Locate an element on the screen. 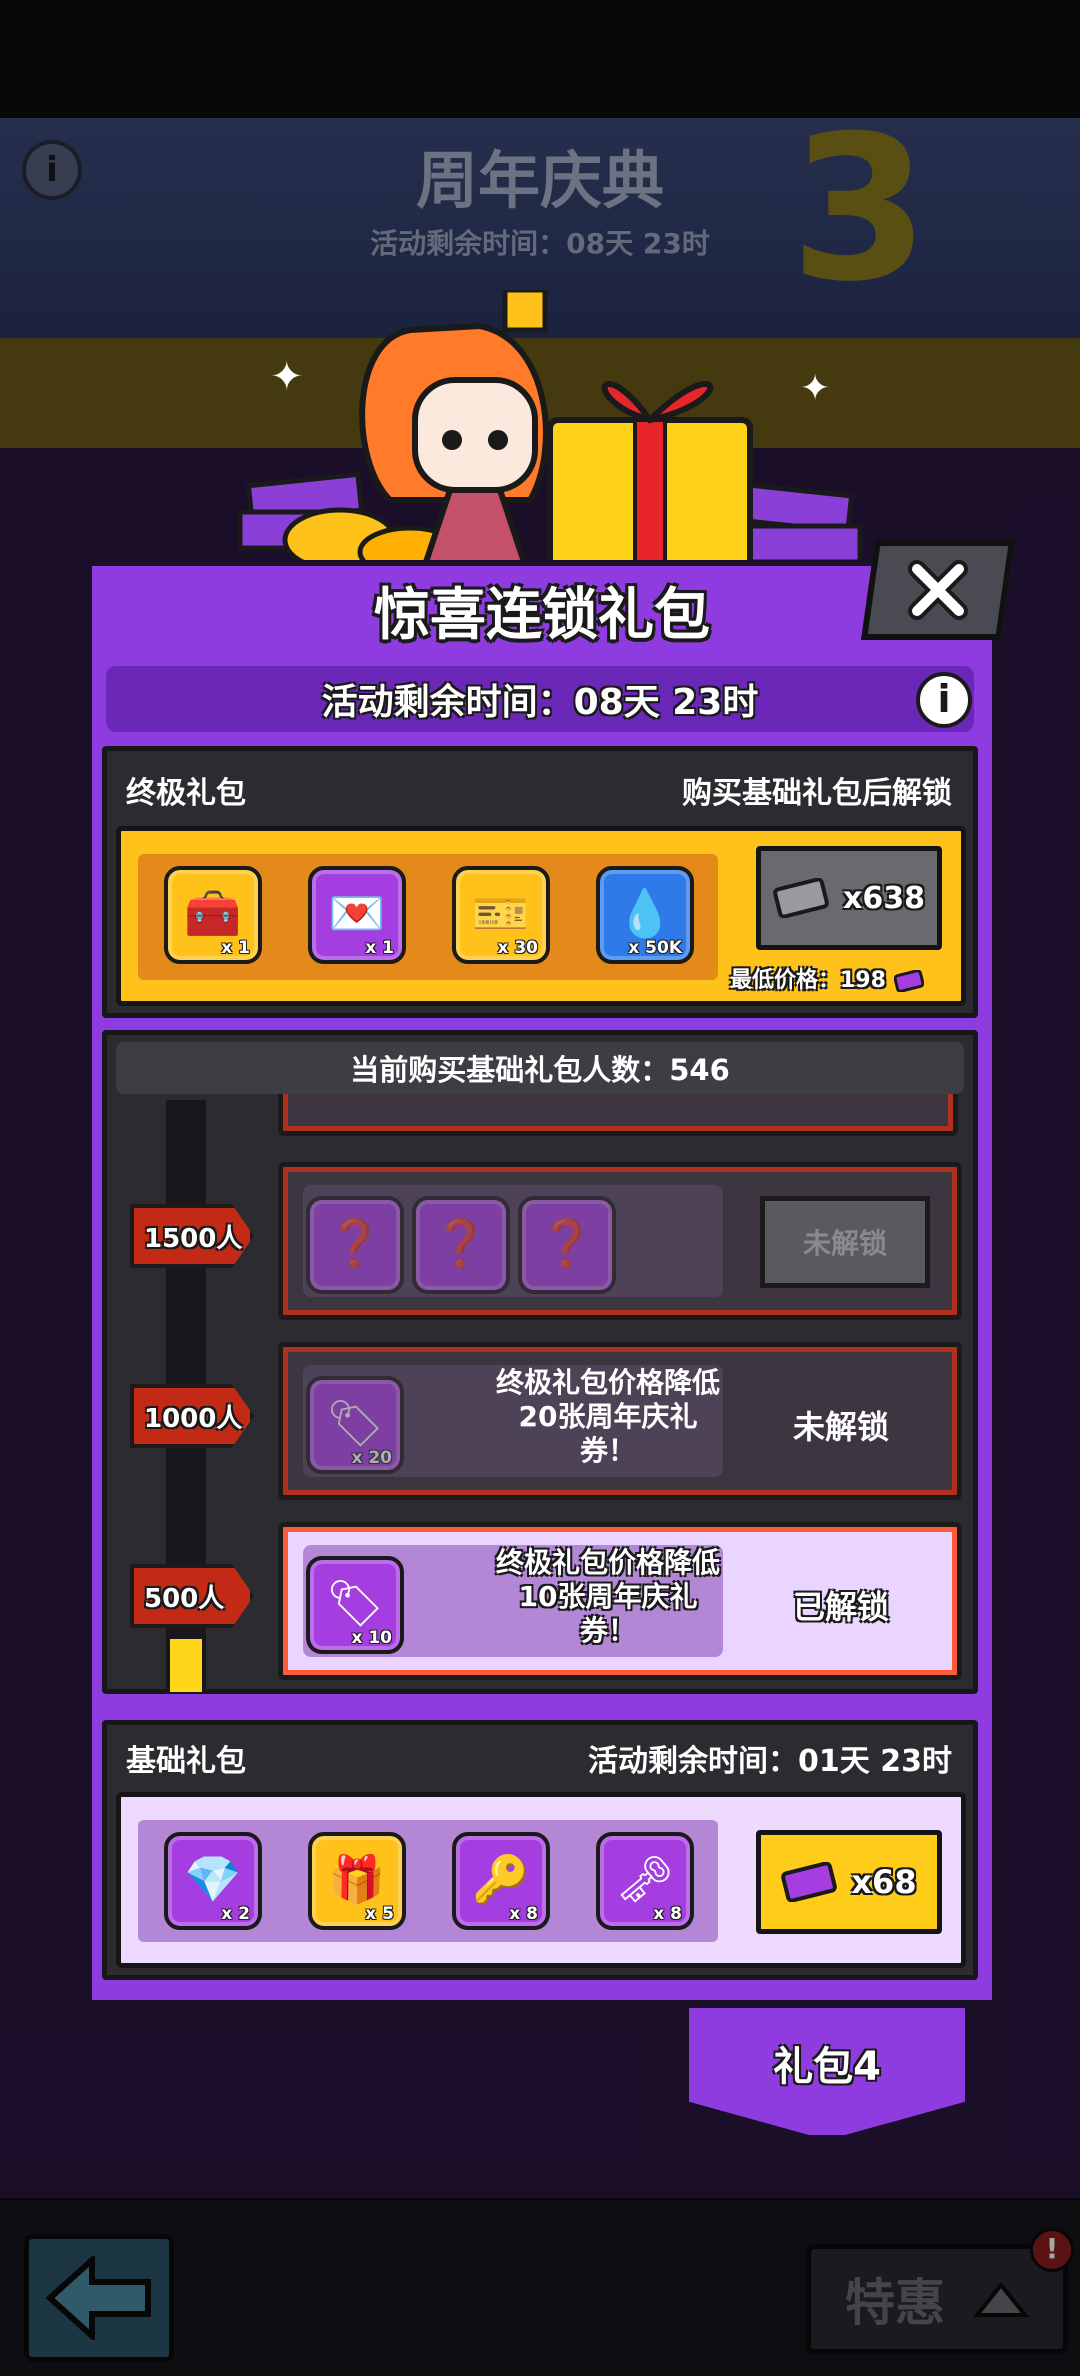 The height and width of the screenshot is (2376, 1080). character-with-gift-illustration: ✦ ✦ ✦ is located at coordinates (550, 435).